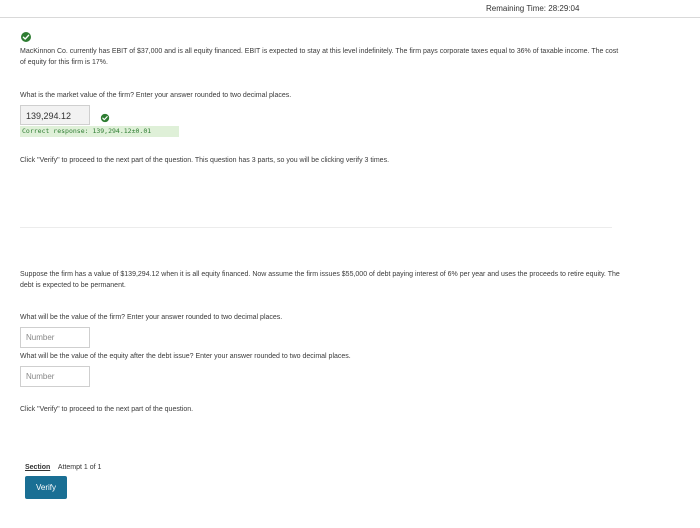 This screenshot has width=700, height=528. I want to click on section-link: Section, so click(37, 467).